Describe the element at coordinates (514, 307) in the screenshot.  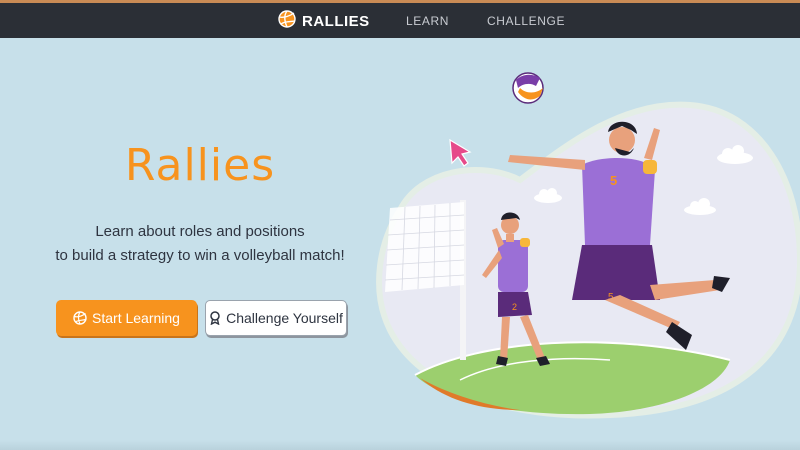
I see `back-player-number: 2` at that location.